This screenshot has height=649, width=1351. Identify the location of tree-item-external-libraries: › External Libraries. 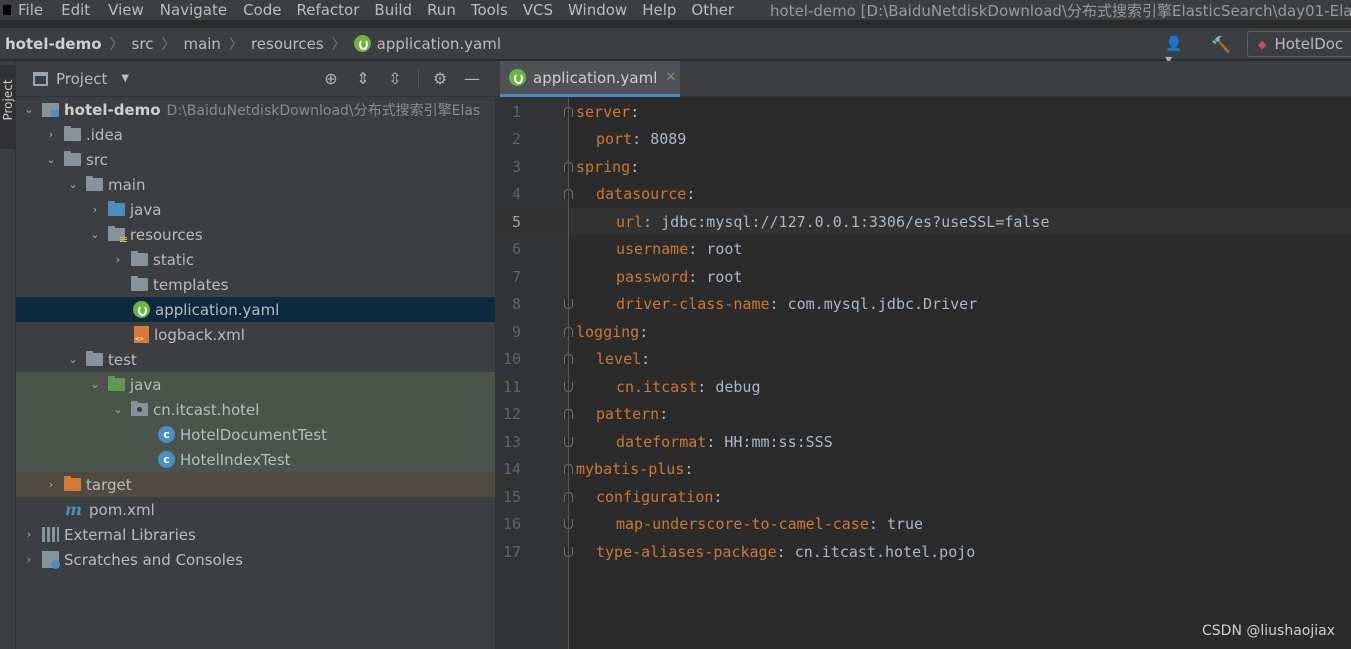
(255, 534).